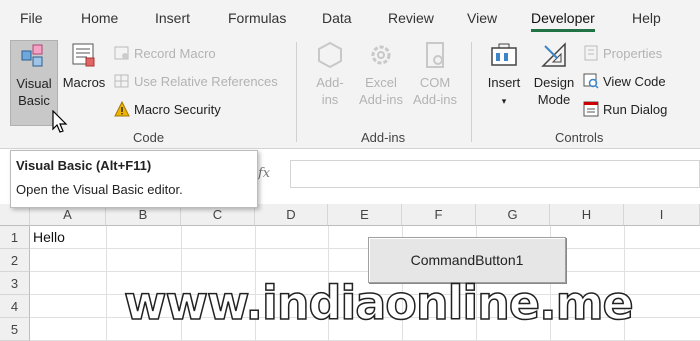  What do you see at coordinates (587, 215) in the screenshot?
I see `column-header-h: H` at bounding box center [587, 215].